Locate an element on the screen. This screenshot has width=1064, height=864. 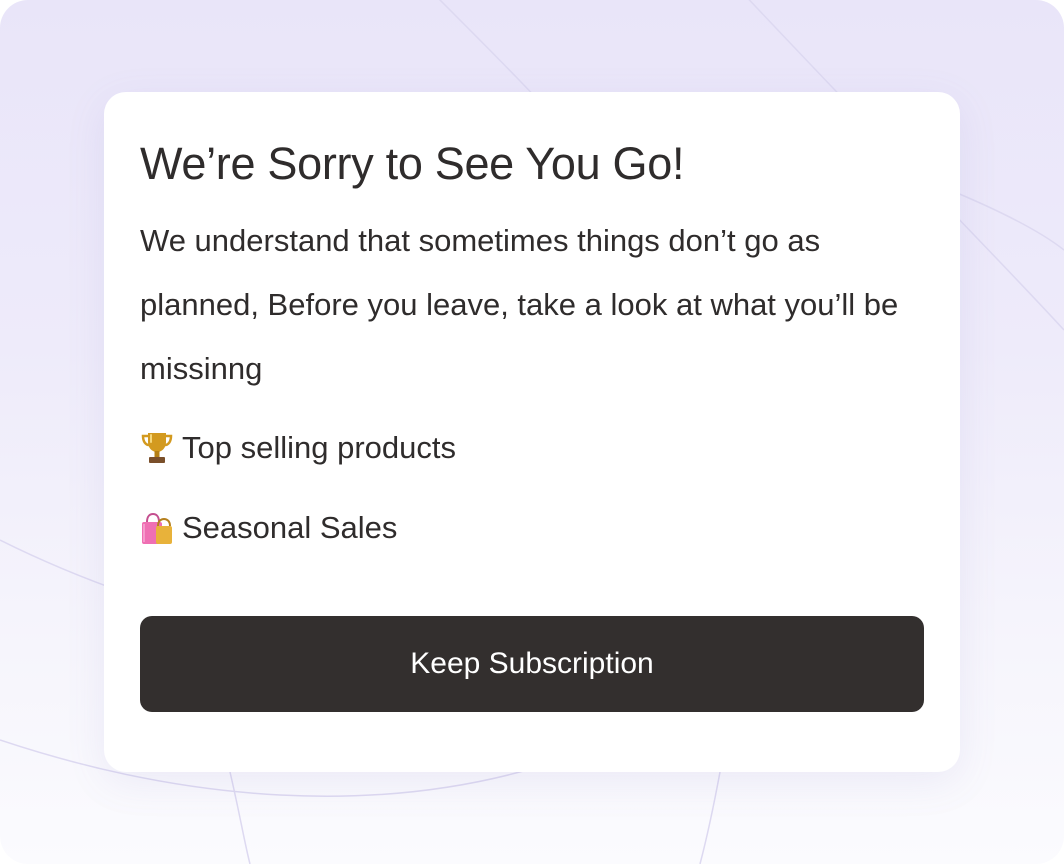
feature-item-seasonal-sales: Seasonal Sales is located at coordinates (268, 528).